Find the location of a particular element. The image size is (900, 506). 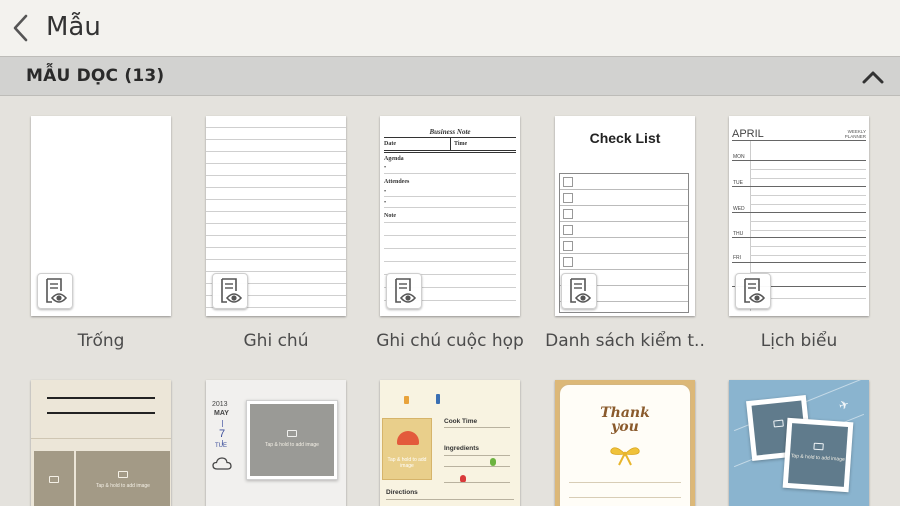

chevron-up-icon is located at coordinates (873, 77).